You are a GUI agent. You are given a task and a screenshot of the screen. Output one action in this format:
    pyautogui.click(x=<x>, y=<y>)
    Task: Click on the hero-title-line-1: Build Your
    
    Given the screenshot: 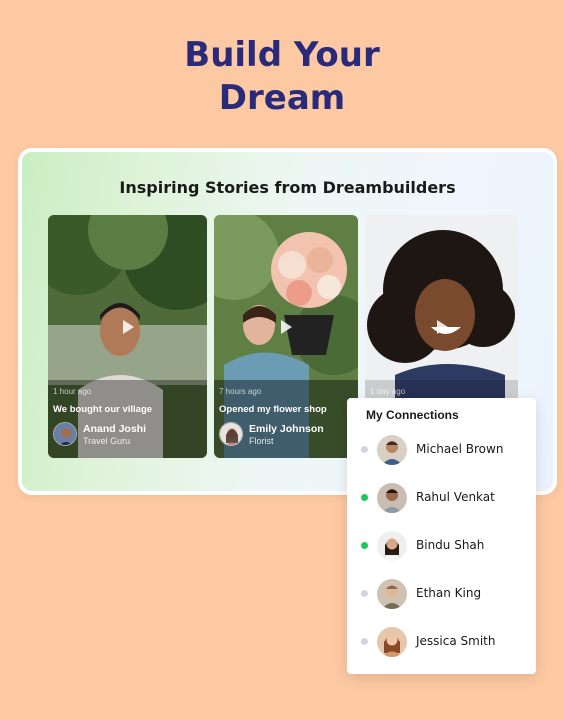 What is the action you would take?
    pyautogui.click(x=282, y=55)
    